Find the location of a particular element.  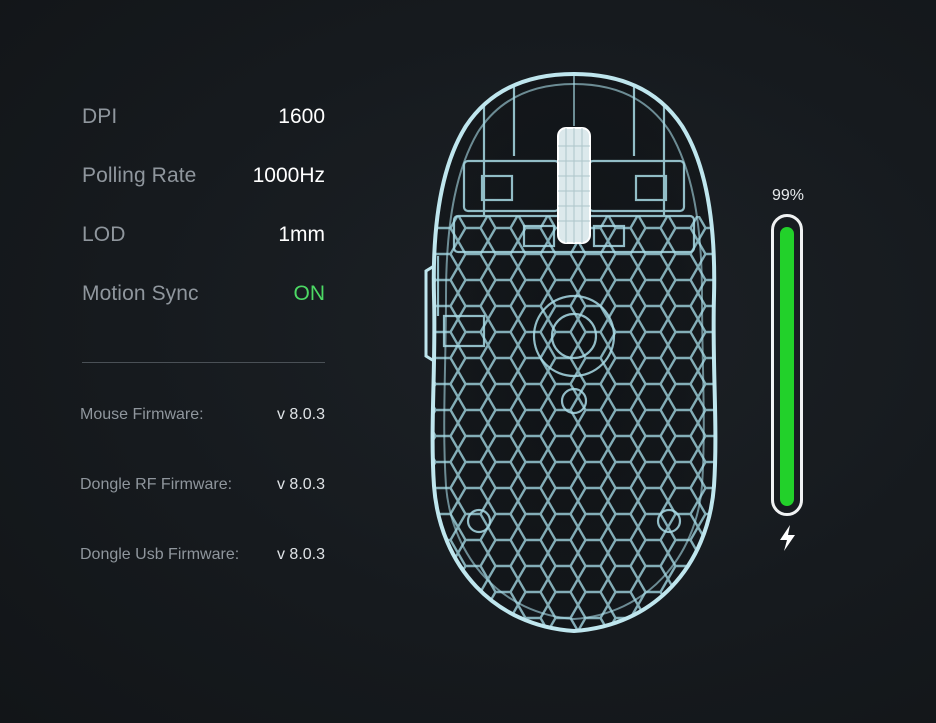

stat-value: 1mm is located at coordinates (301, 234).